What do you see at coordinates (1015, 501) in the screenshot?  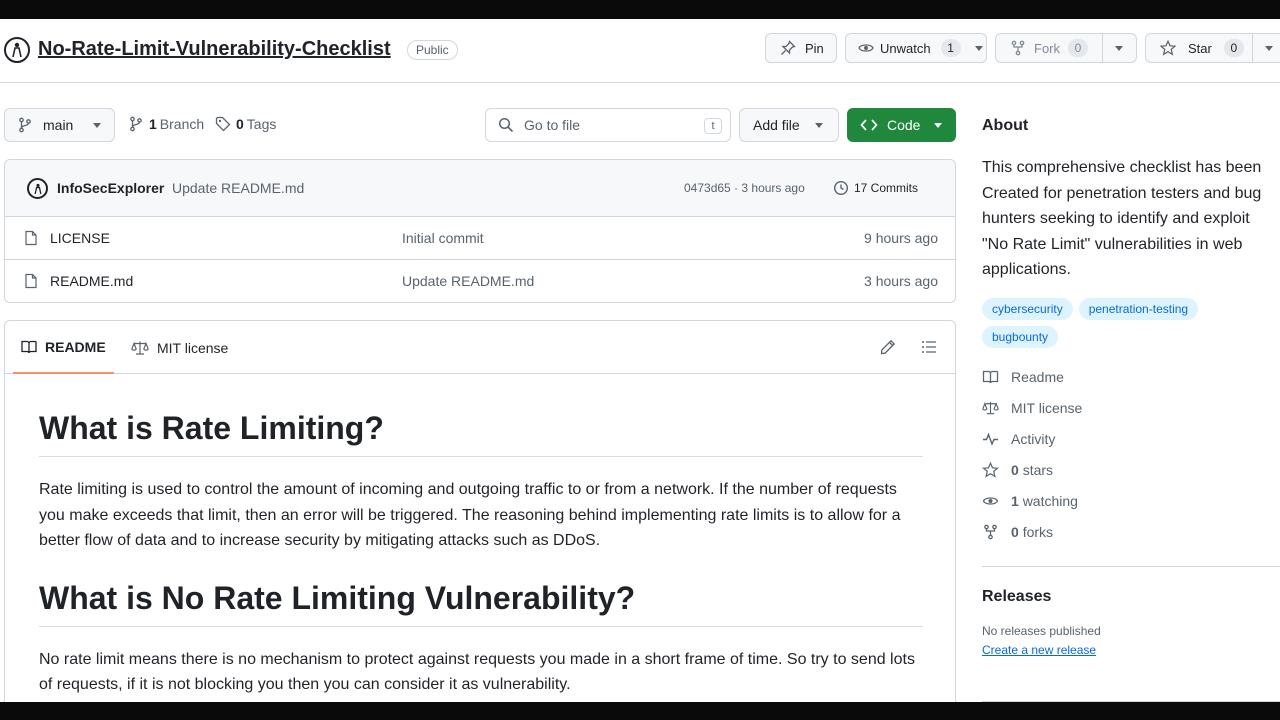 I see `watching-count: 1` at bounding box center [1015, 501].